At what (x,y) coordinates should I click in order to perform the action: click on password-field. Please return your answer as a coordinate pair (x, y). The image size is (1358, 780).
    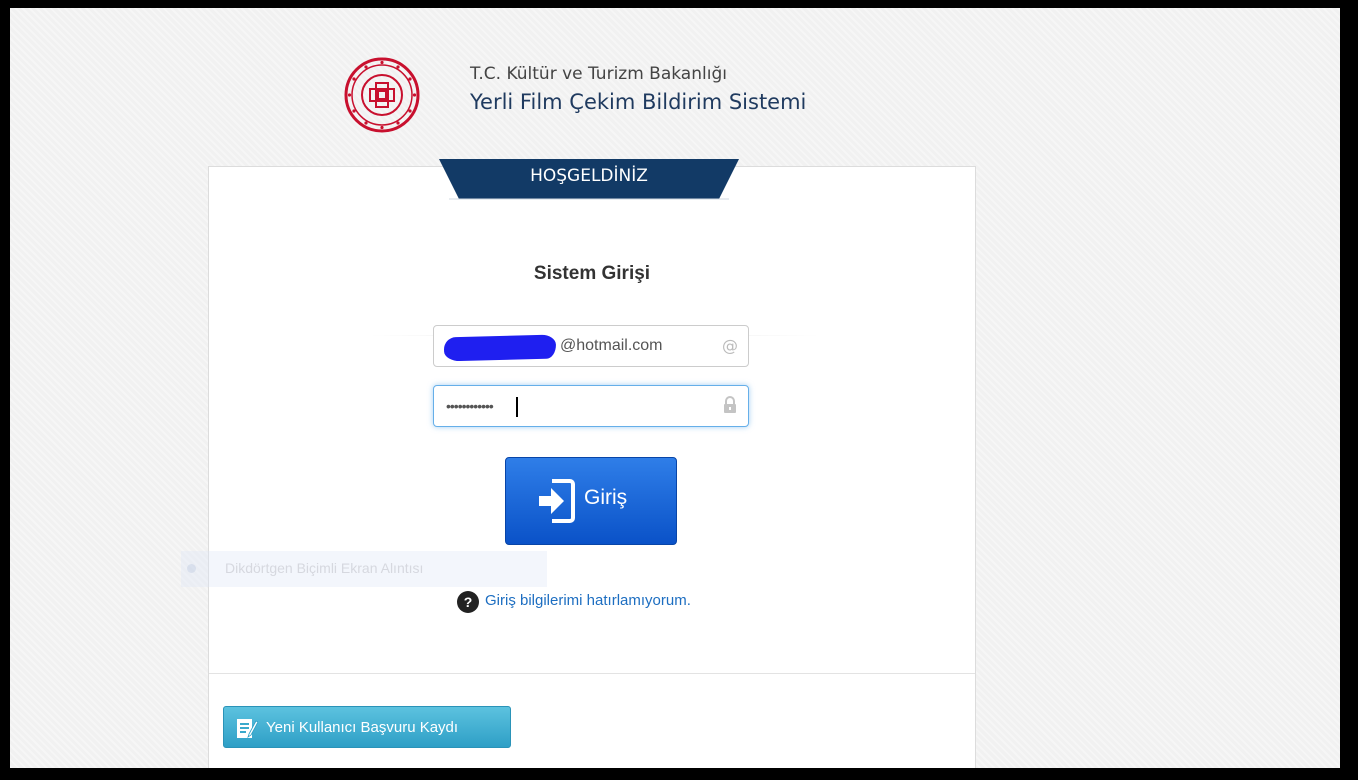
    Looking at the image, I should click on (591, 406).